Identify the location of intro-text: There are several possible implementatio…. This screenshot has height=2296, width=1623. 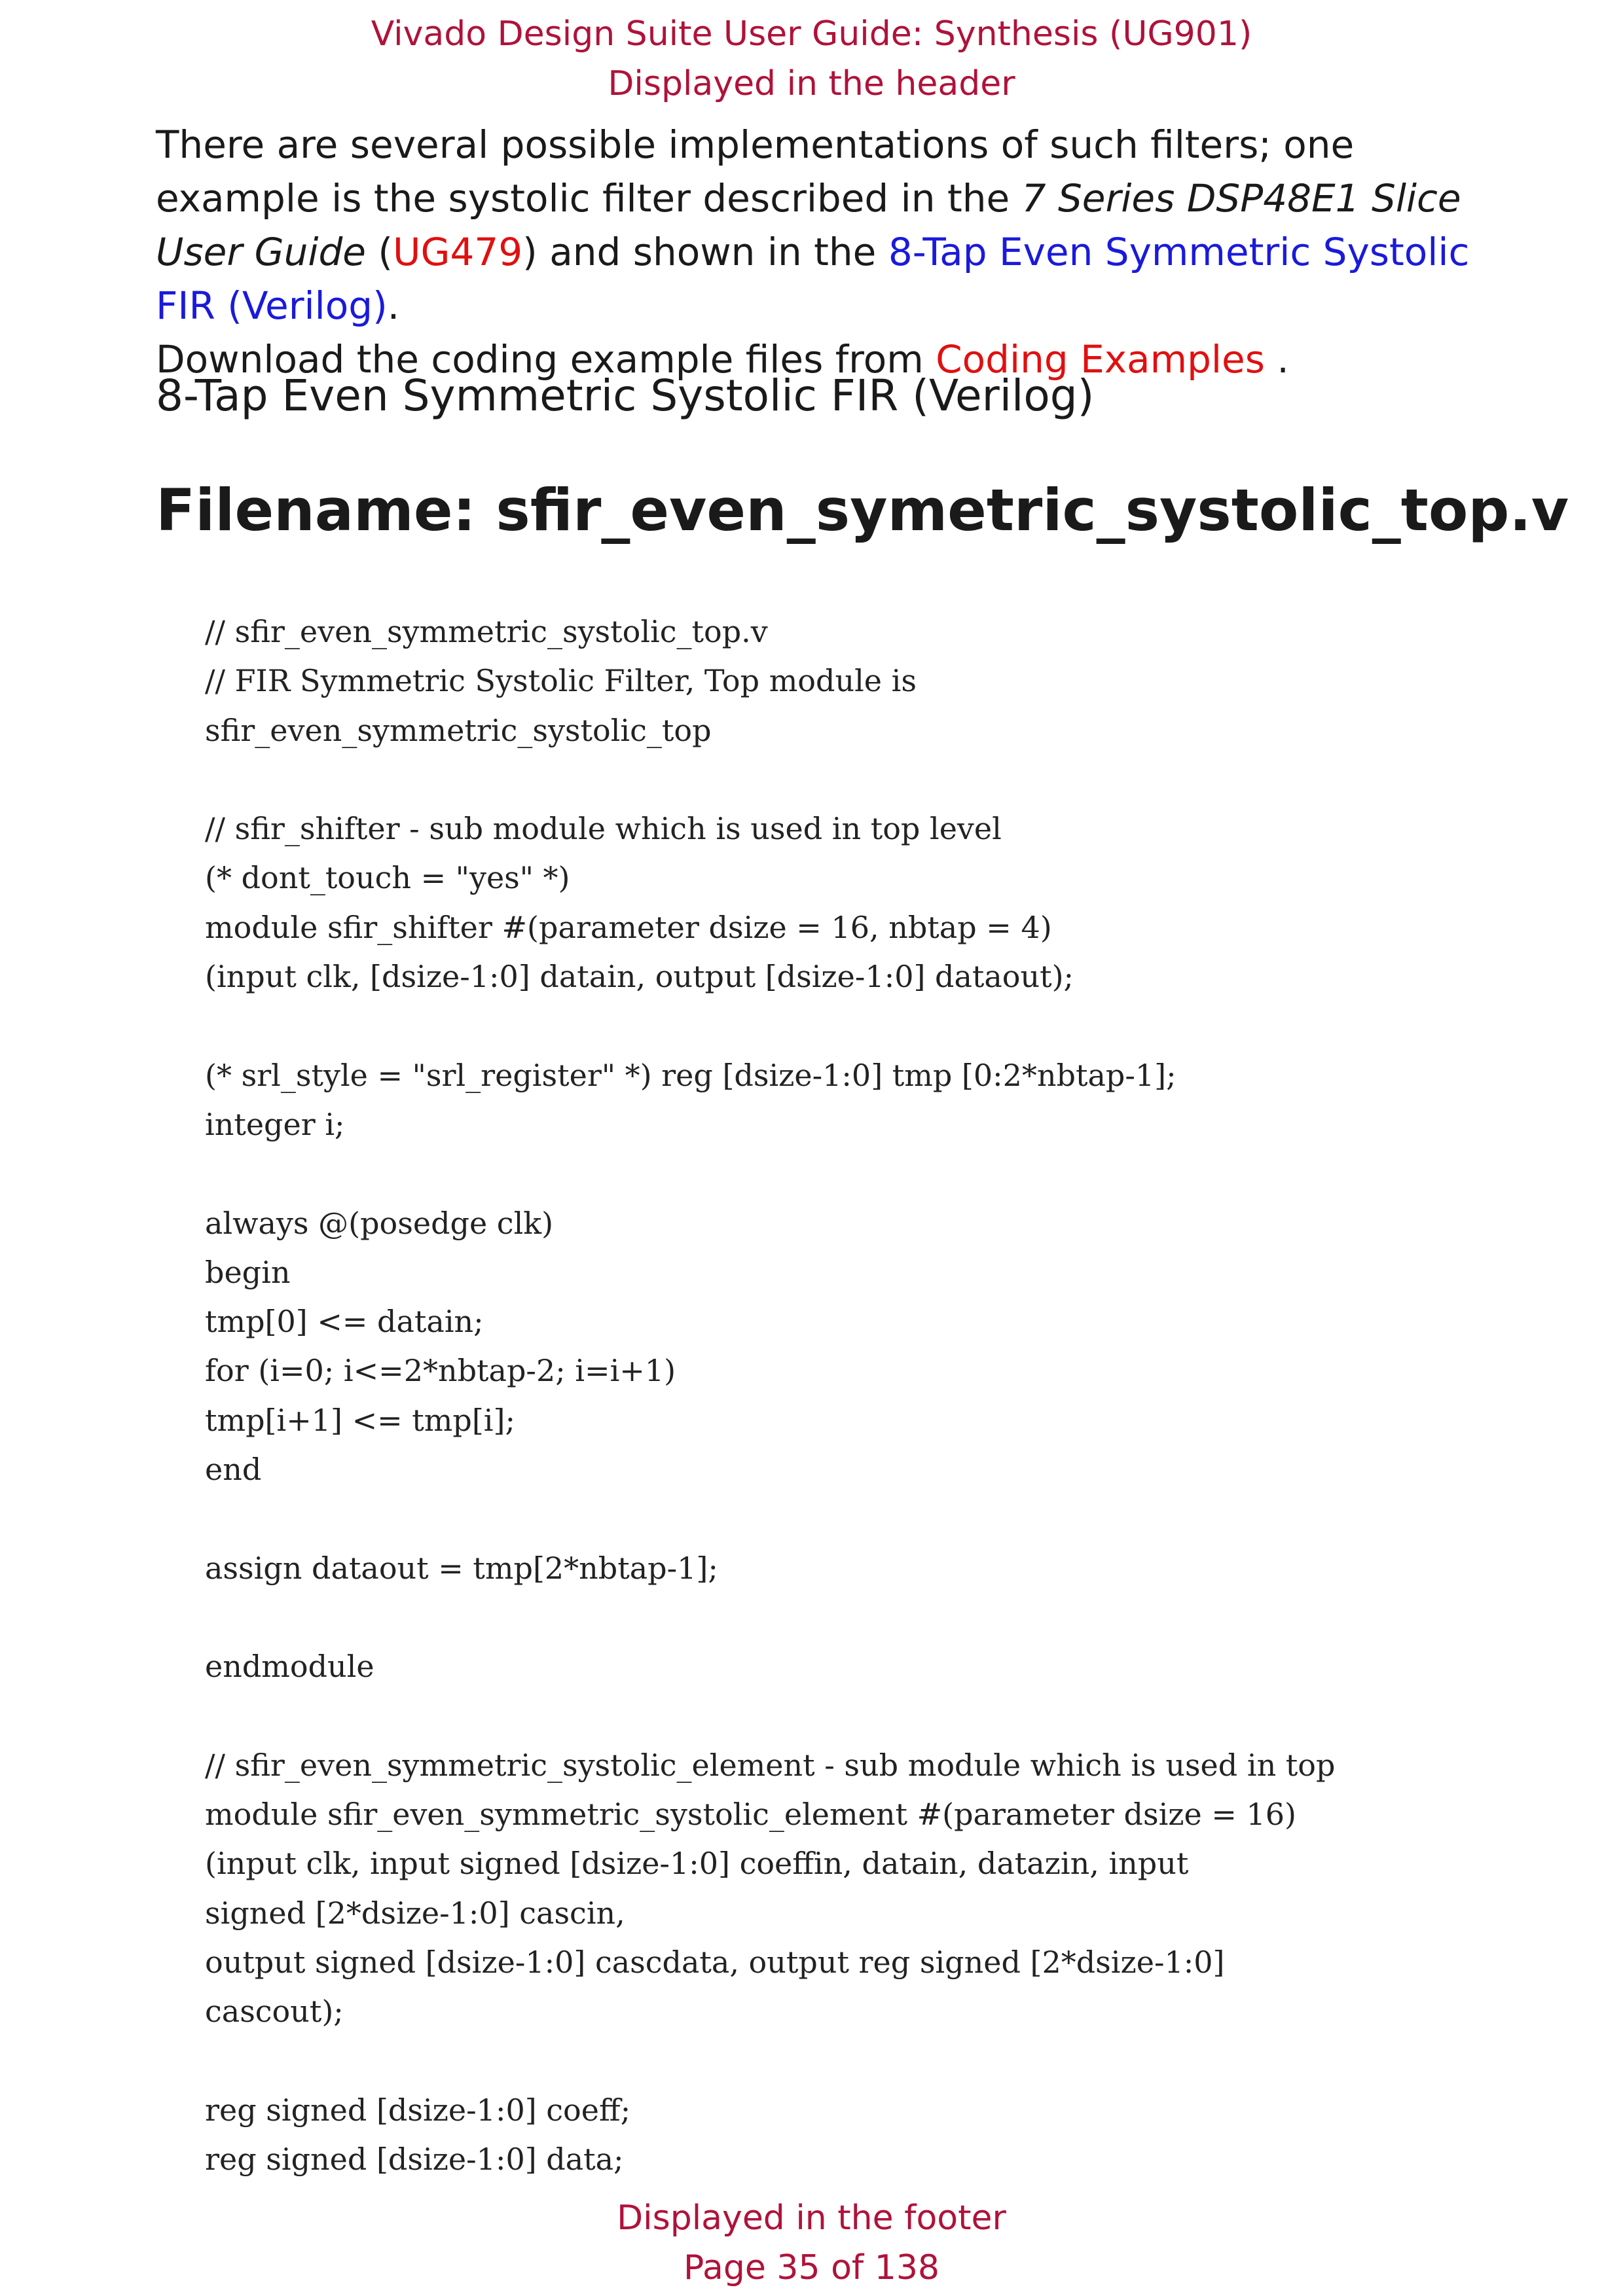
(823, 252).